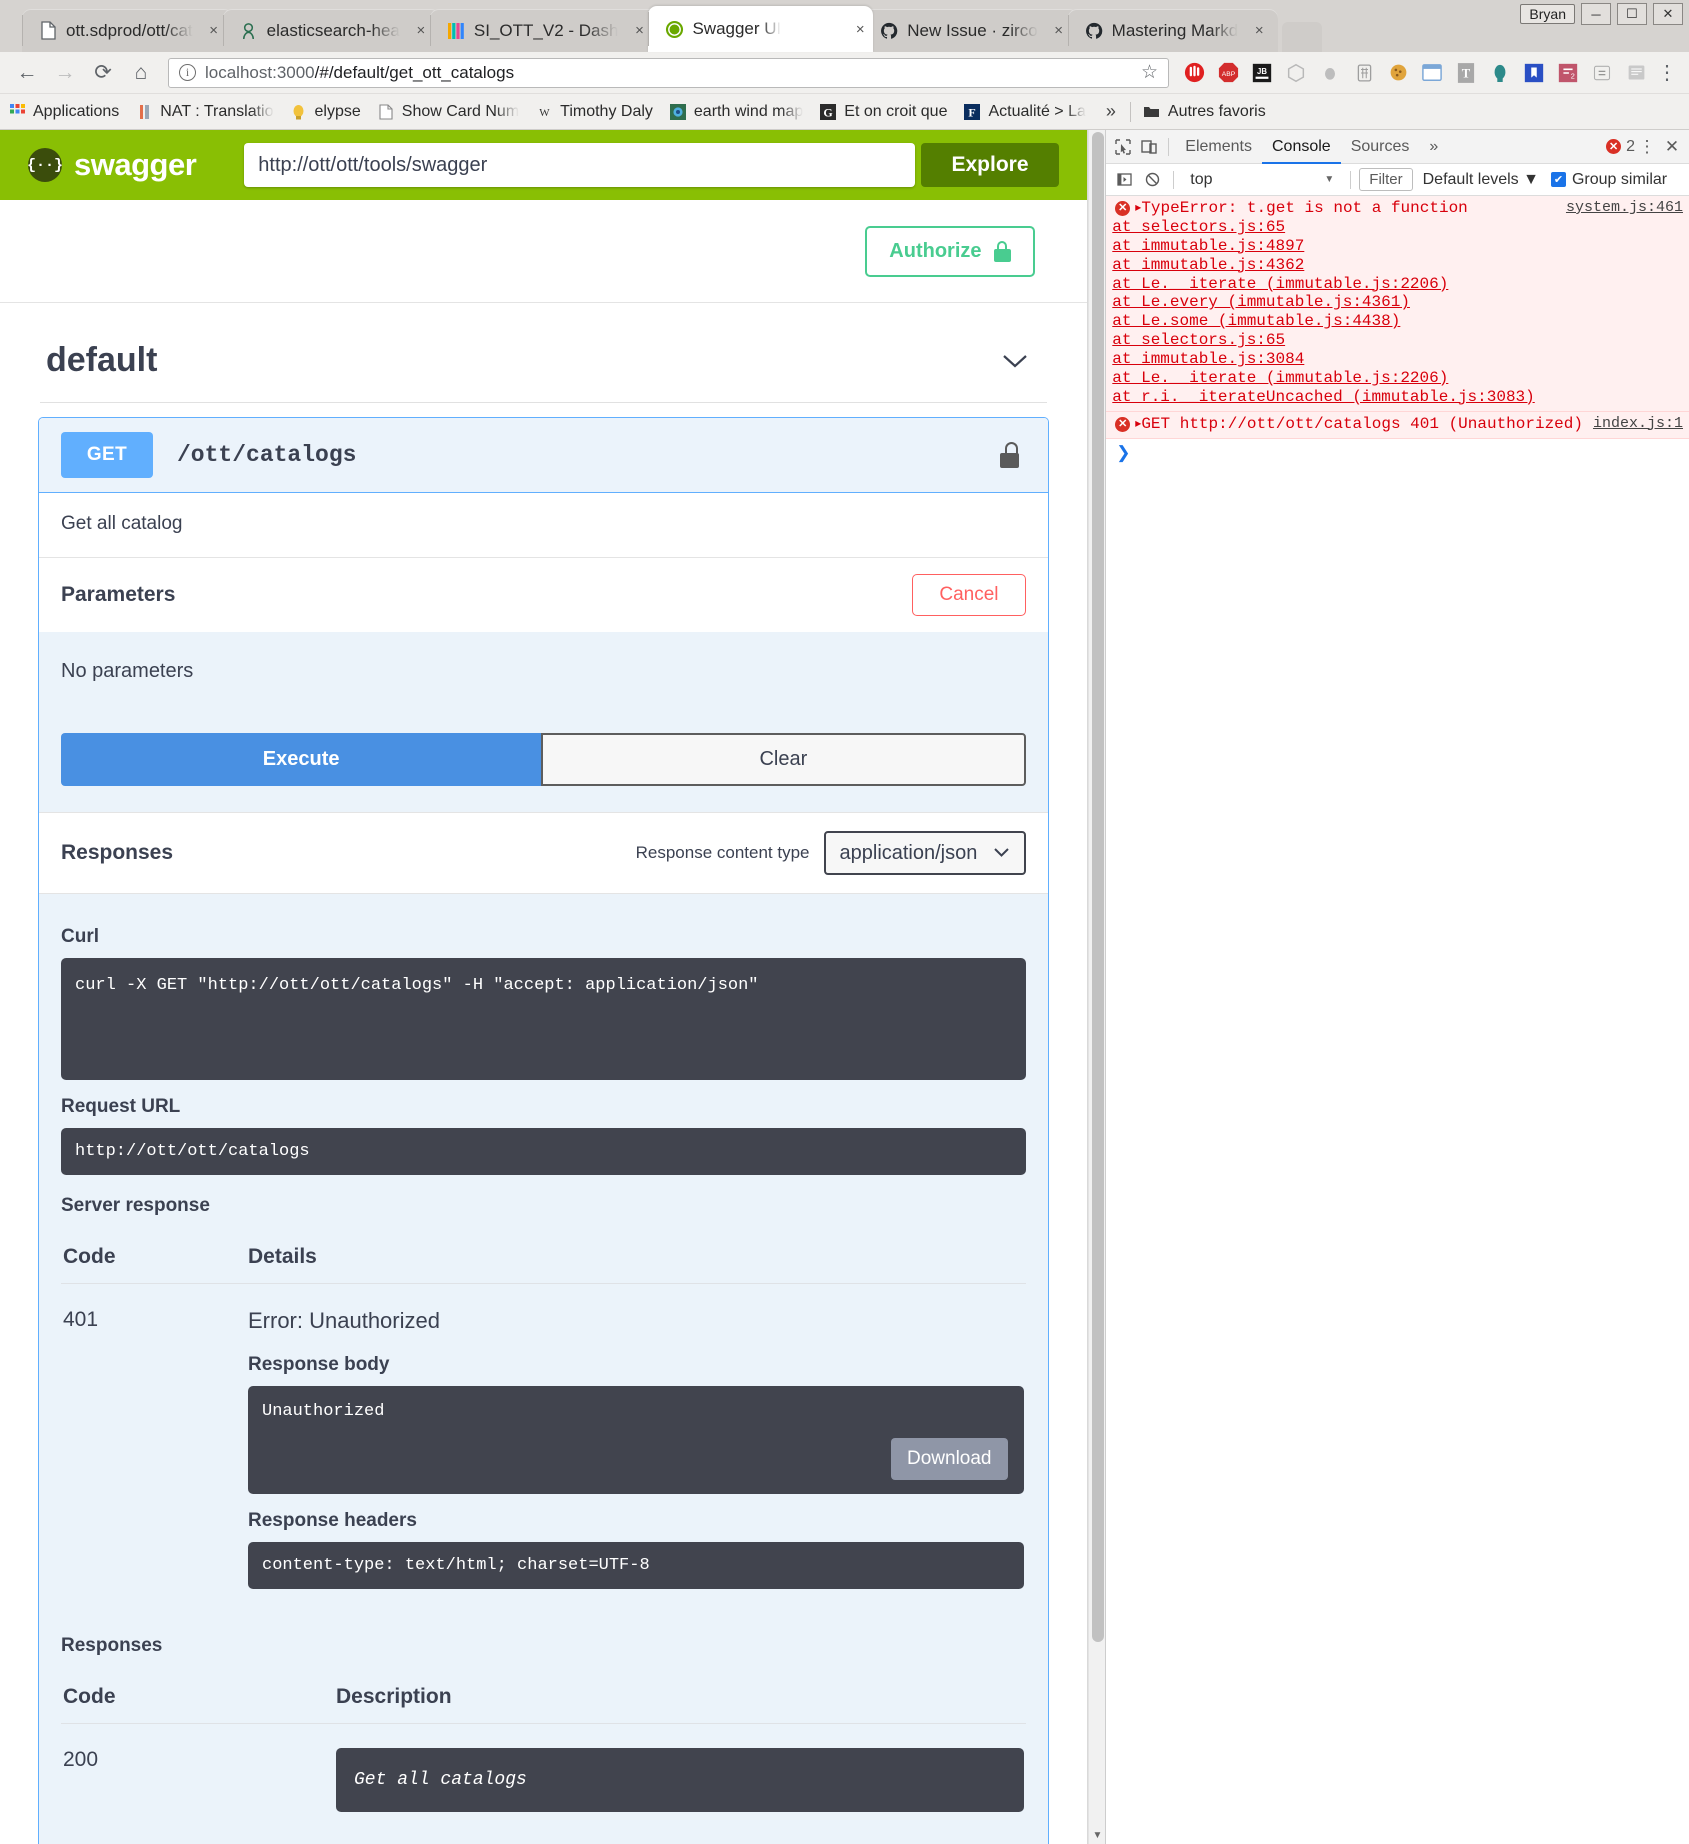  Describe the element at coordinates (1302, 37) in the screenshot. I see `new-tab-button` at that location.